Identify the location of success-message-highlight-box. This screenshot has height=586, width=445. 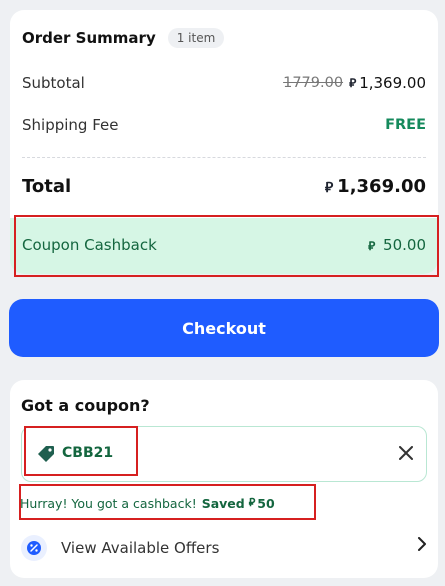
(167, 502).